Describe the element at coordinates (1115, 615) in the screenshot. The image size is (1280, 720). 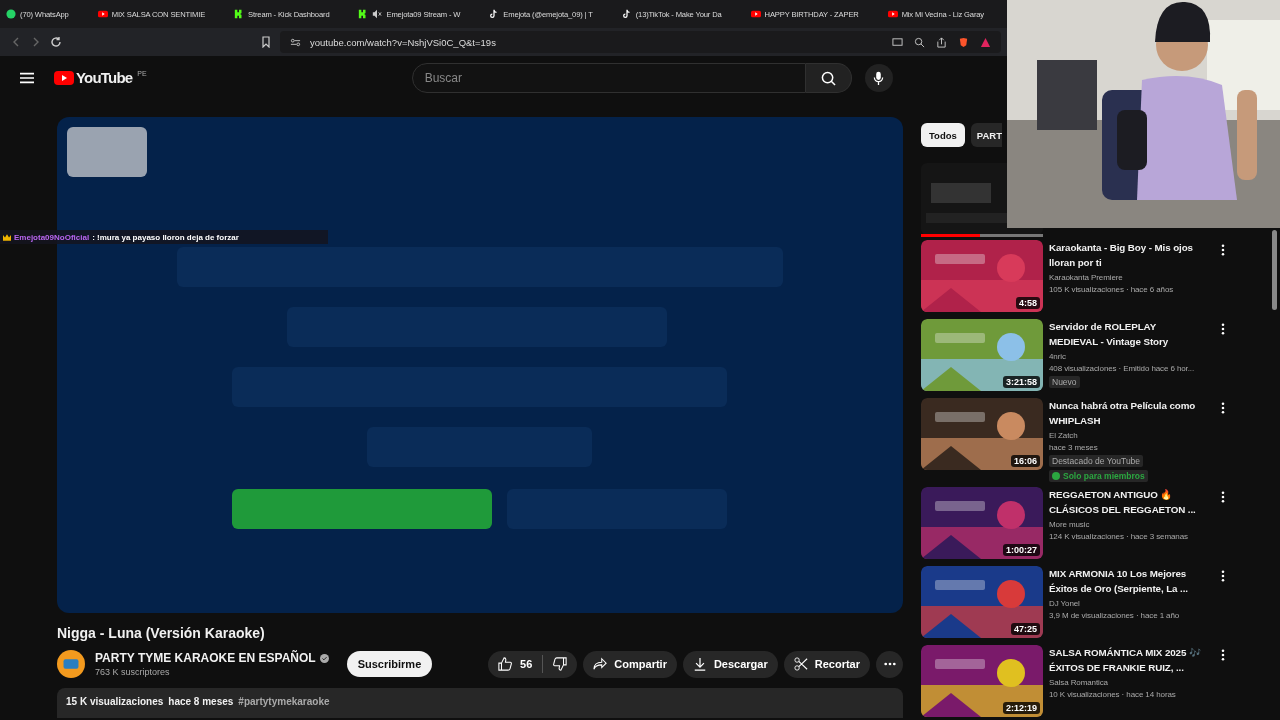
I see `video-stats: 3,9 M de visualizaciones · hace 1 año` at that location.